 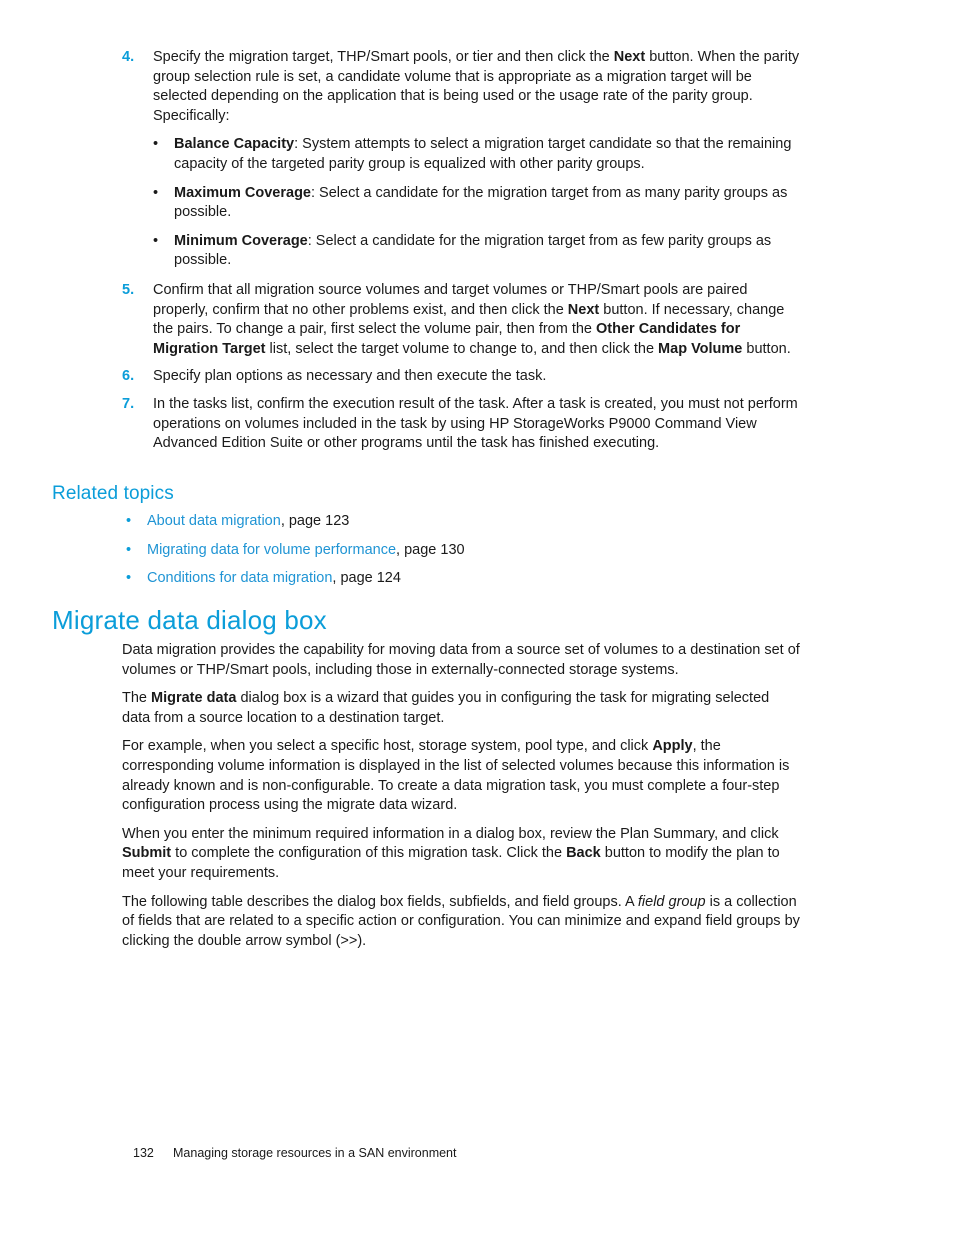 What do you see at coordinates (128, 403) in the screenshot?
I see `step-number: 7.` at bounding box center [128, 403].